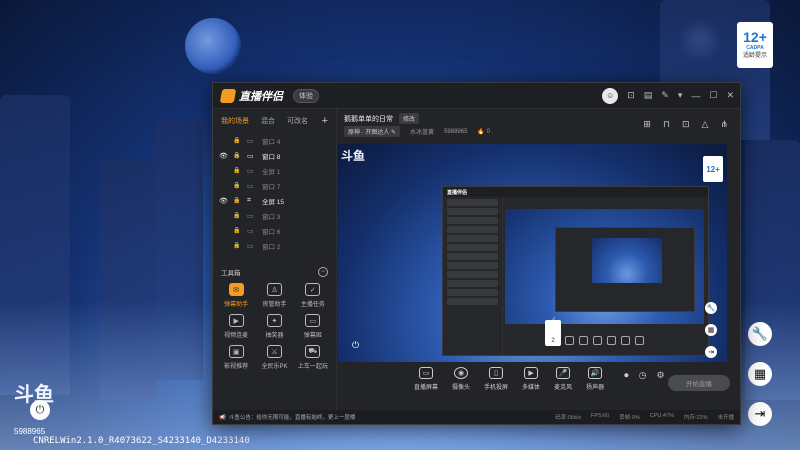  Describe the element at coordinates (724, 124) in the screenshot. I see `share-icon: ⋔` at that location.